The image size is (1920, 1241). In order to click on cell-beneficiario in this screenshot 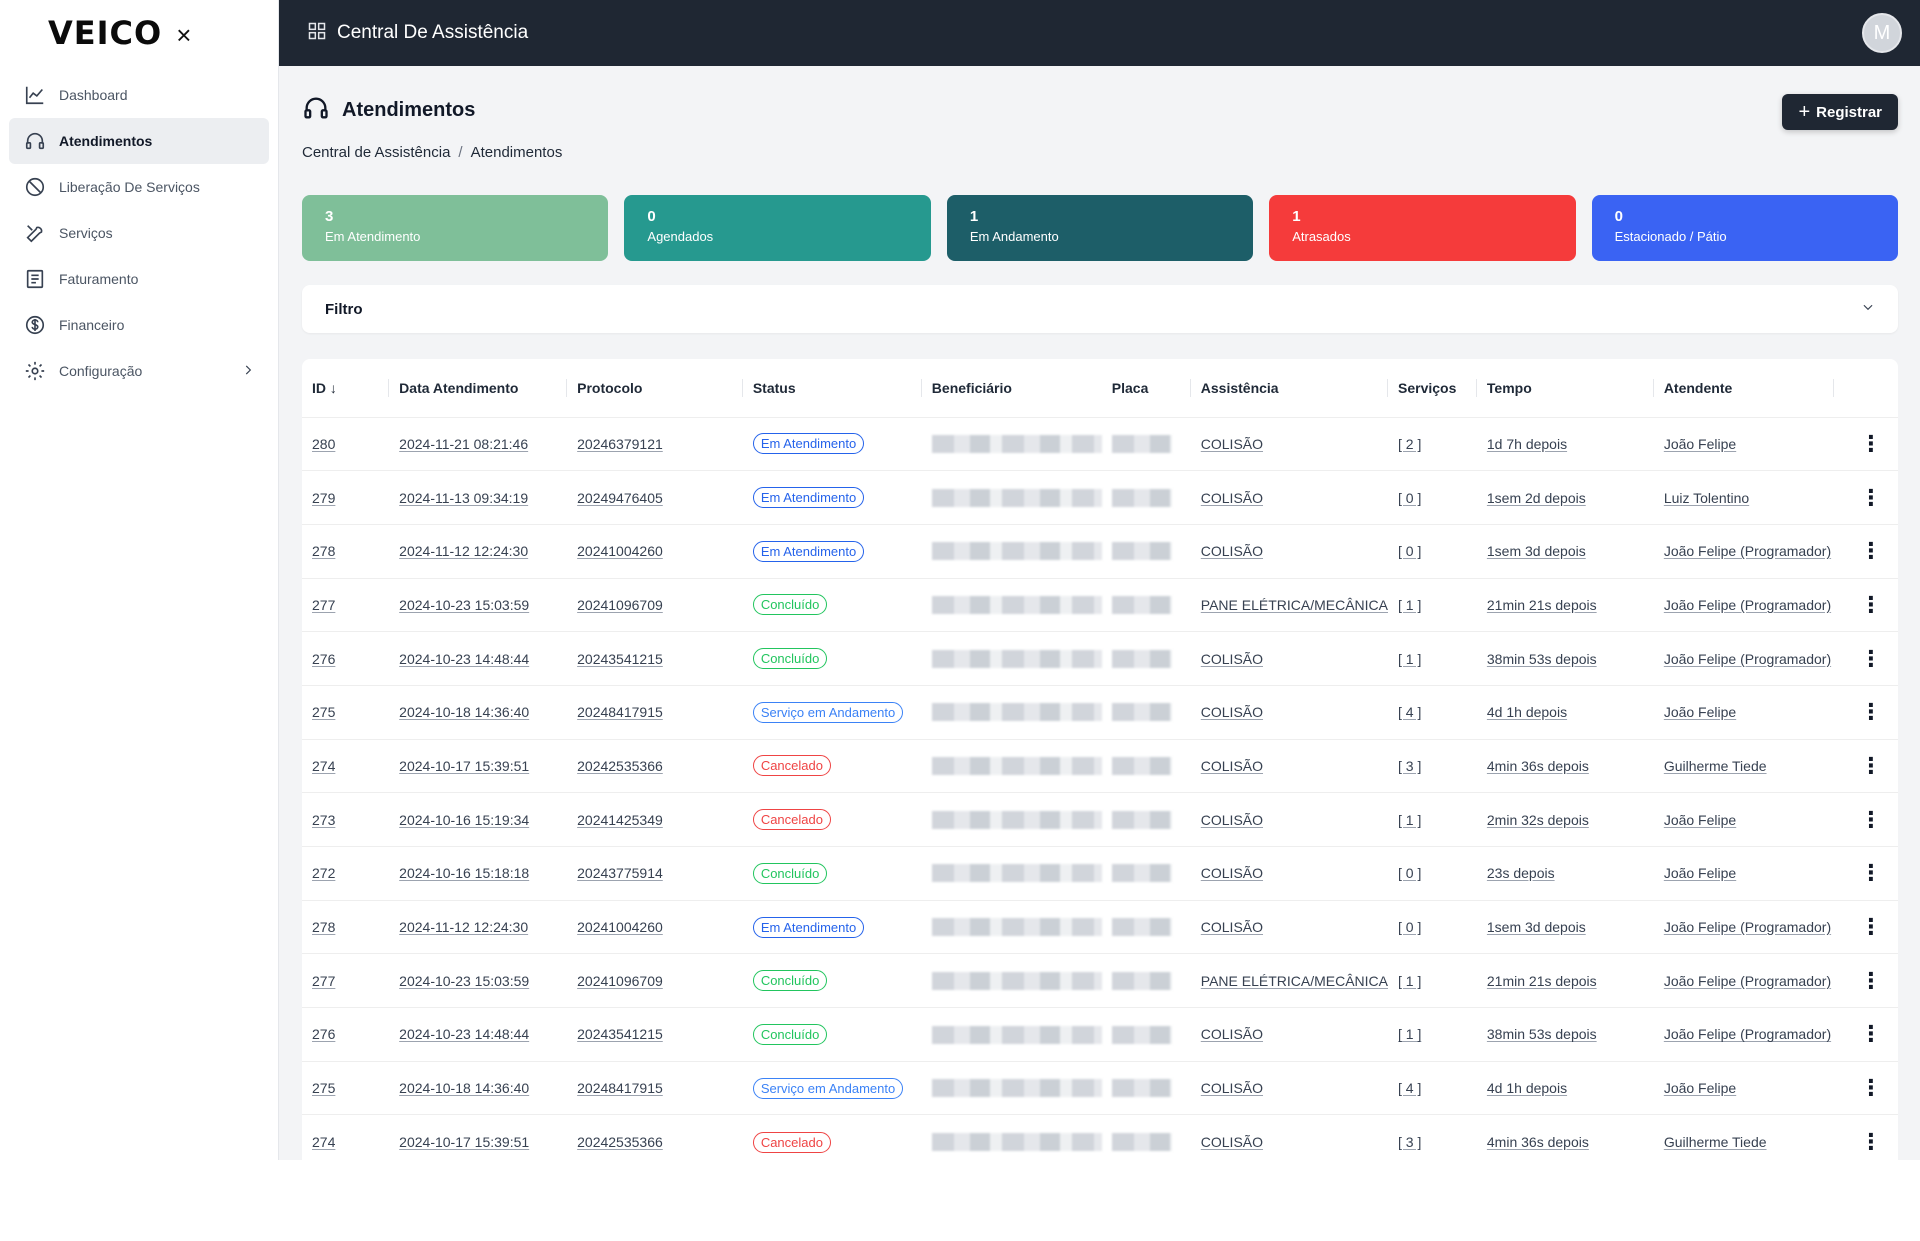, I will do `click(1011, 1034)`.